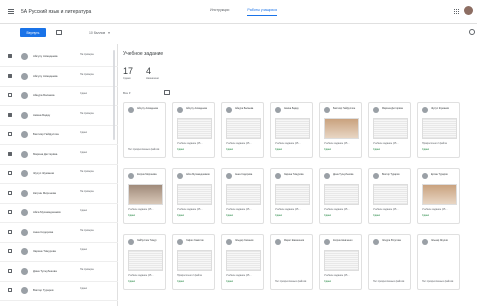 This screenshot has height=306, width=477. I want to click on submission-card: Марат Шамшинов Нет прикреплённых файлов, so click(291, 262).